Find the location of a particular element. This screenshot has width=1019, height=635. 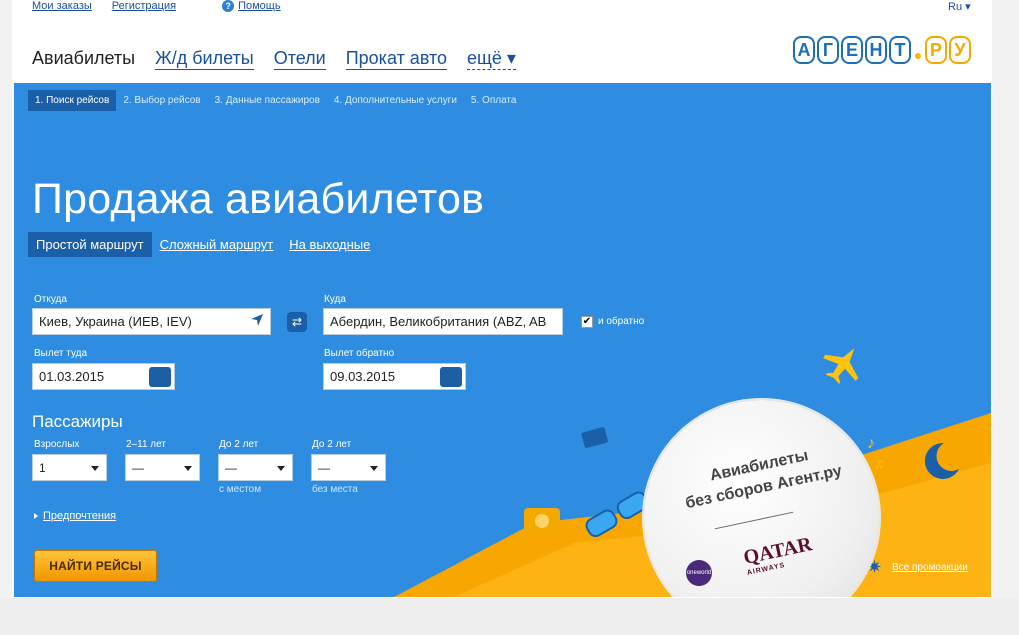

nav-flights: Авиабилеты is located at coordinates (83, 59).